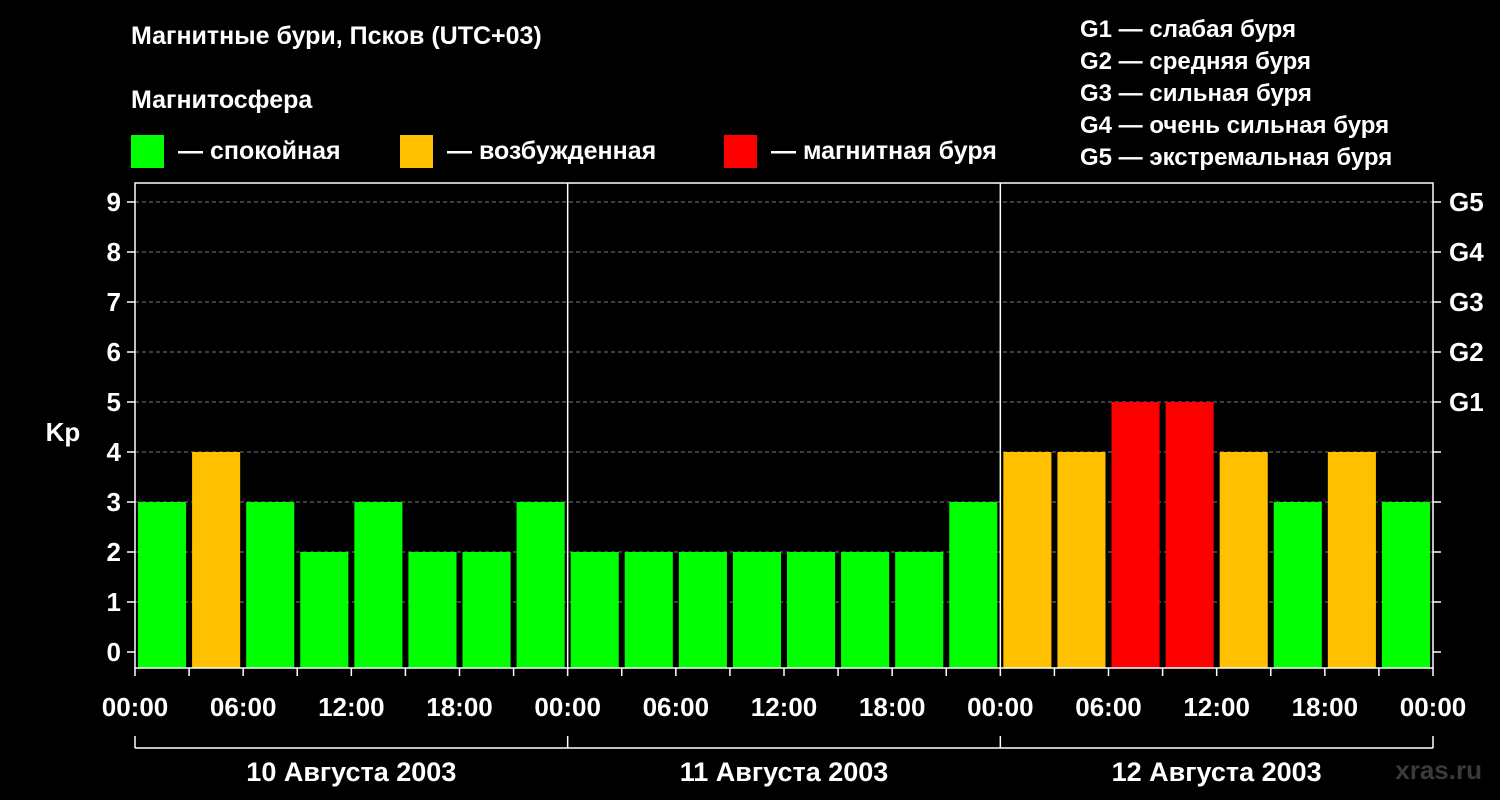 The image size is (1500, 800). I want to click on storm-level-tick-label: G3, so click(1466, 302).